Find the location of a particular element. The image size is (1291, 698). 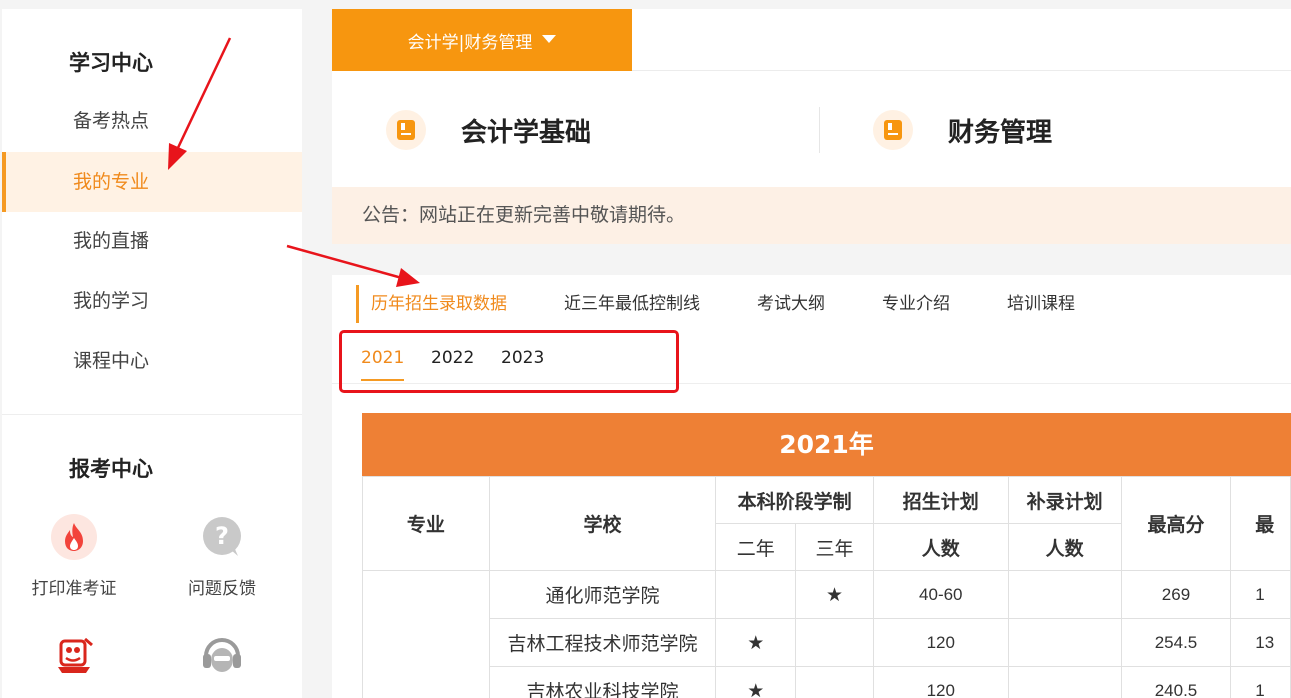

sidebar-item-my-study: 我的学习 is located at coordinates (152, 301).